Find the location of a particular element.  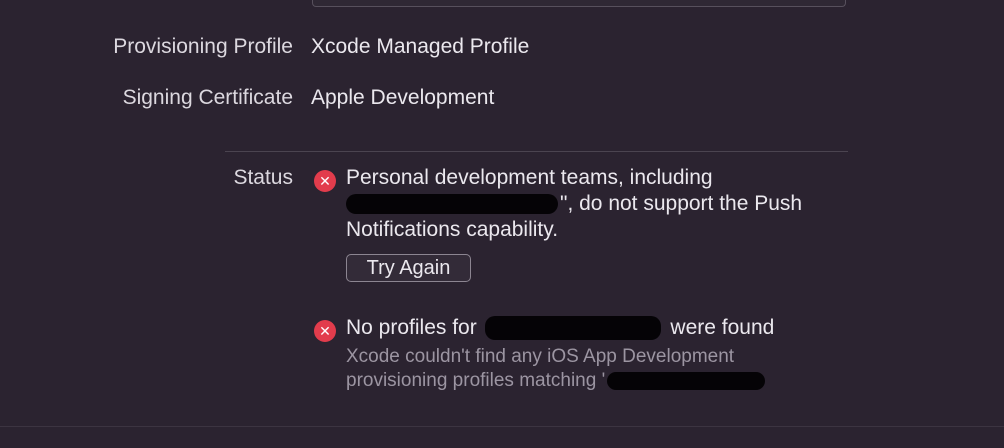

no-profiles-detail-line-2-text: provisioning profiles matching ' is located at coordinates (476, 380).